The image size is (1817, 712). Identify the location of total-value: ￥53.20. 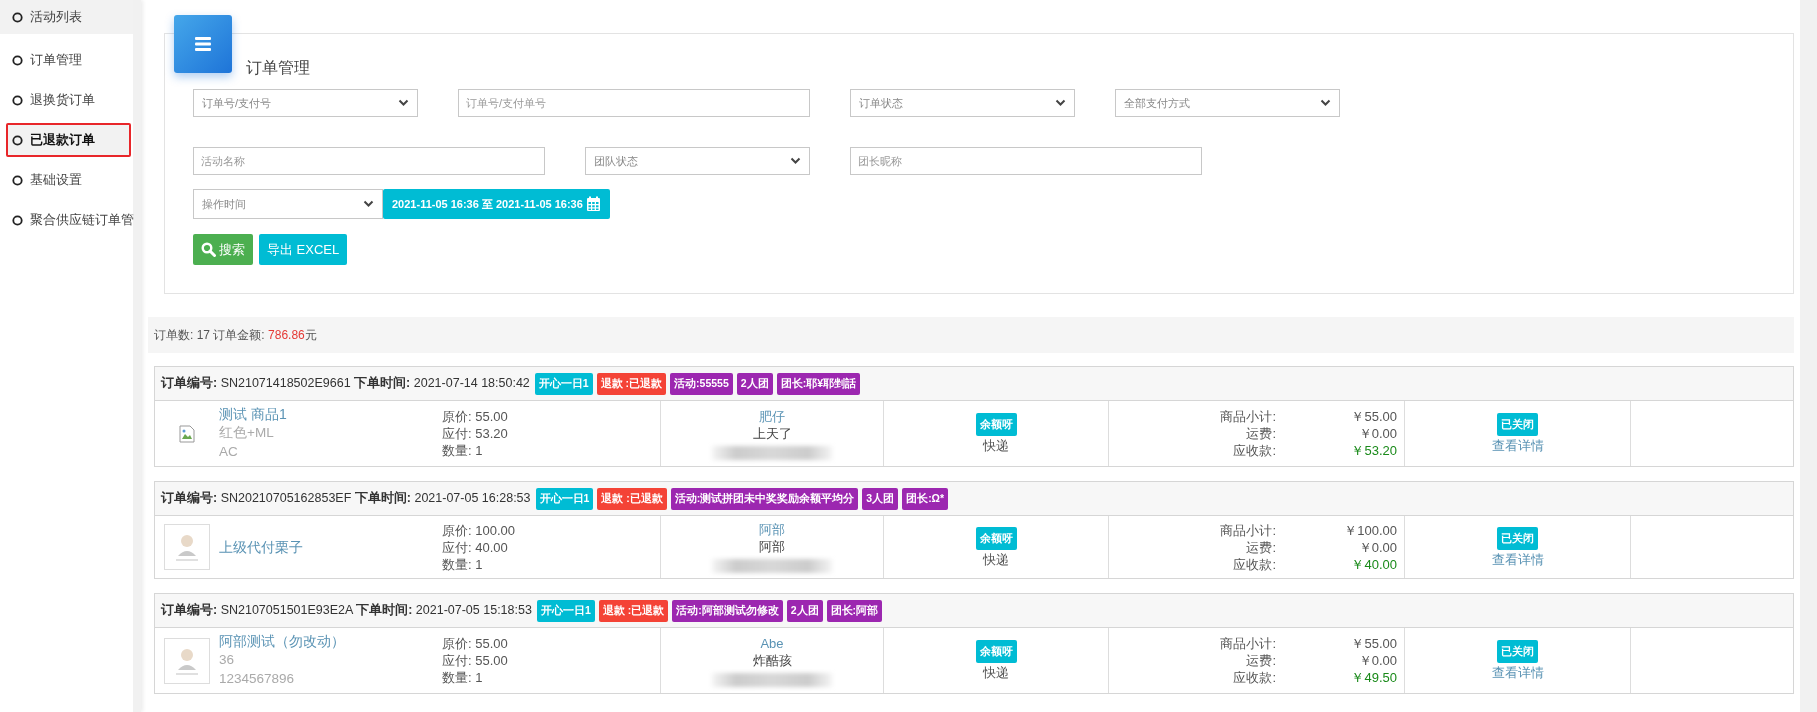
(1373, 450).